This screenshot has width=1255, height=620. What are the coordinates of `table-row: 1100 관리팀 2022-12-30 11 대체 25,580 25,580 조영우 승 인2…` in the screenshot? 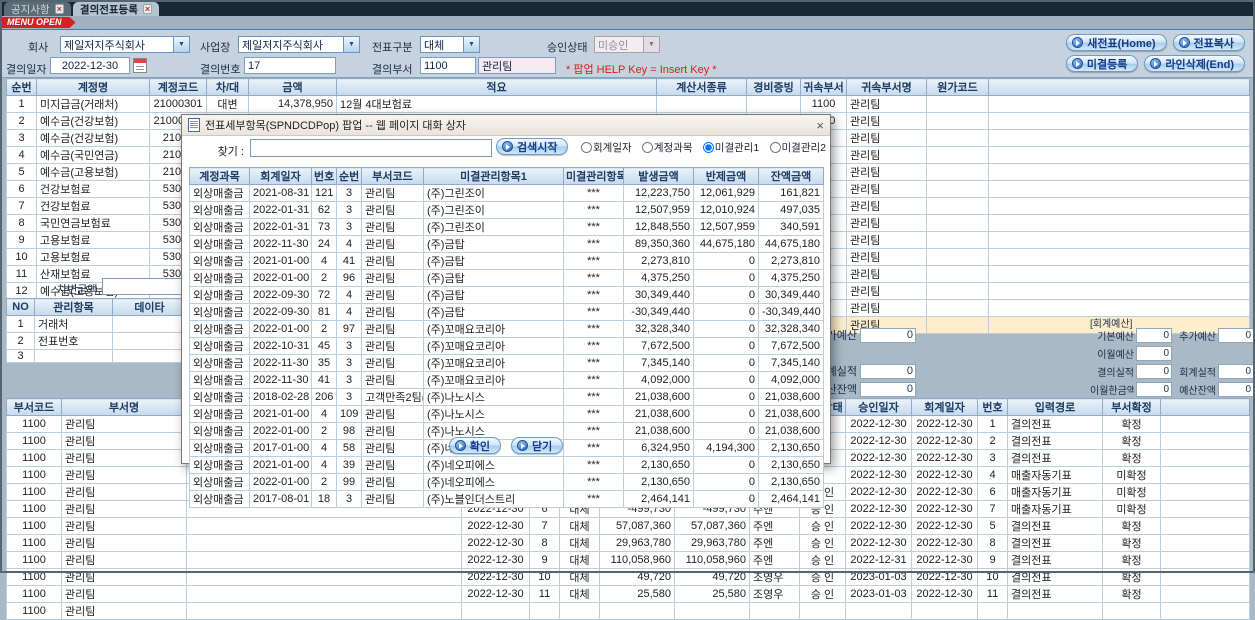 It's located at (628, 594).